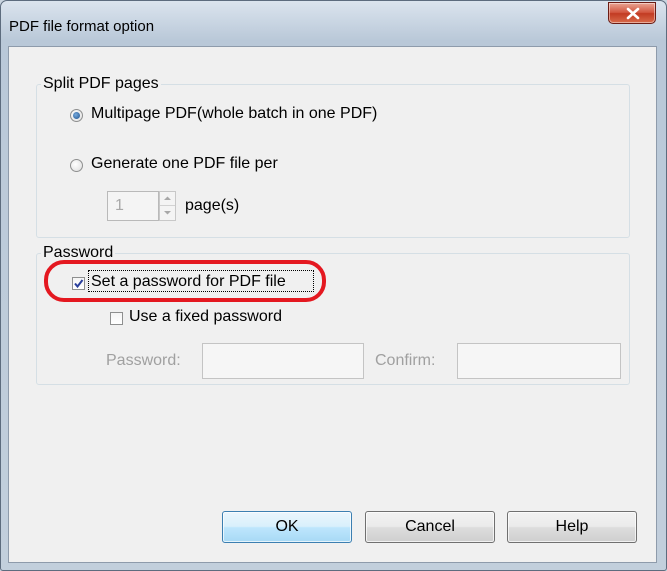 This screenshot has height=571, width=667. What do you see at coordinates (333, 24) in the screenshot?
I see `title-bar: PDF file format option` at bounding box center [333, 24].